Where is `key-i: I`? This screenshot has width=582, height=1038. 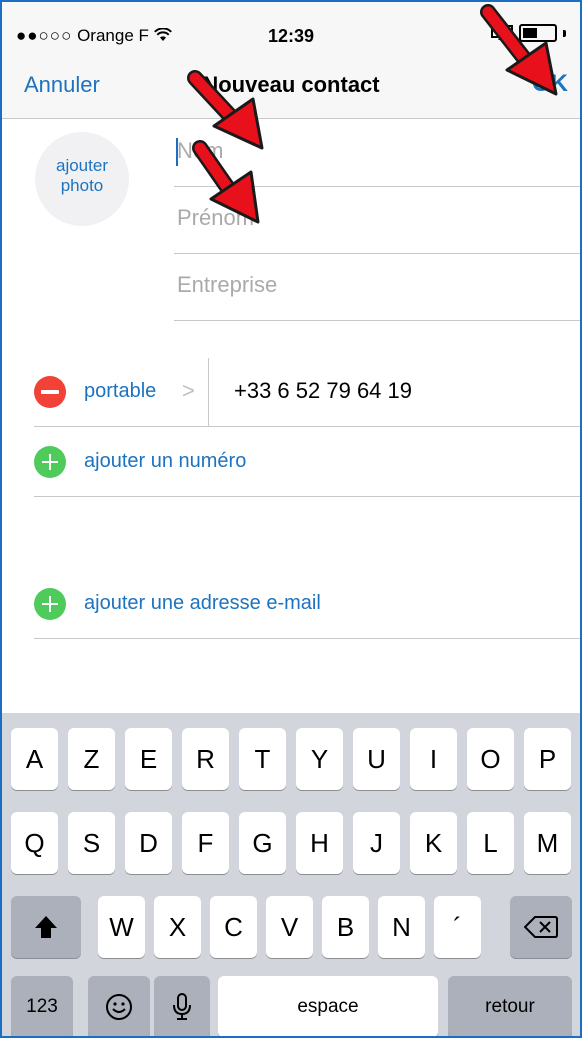
key-i: I is located at coordinates (433, 759).